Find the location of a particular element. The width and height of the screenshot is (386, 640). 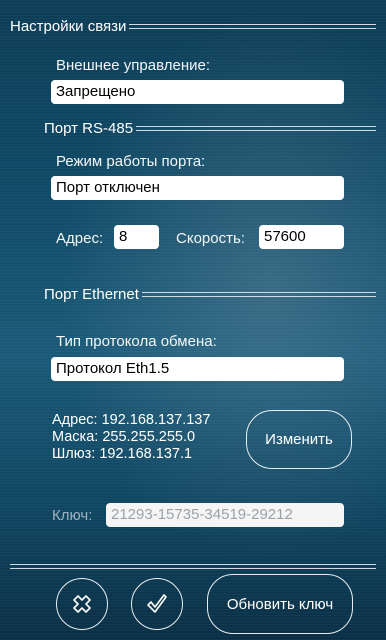

bottom-divider is located at coordinates (193, 566).